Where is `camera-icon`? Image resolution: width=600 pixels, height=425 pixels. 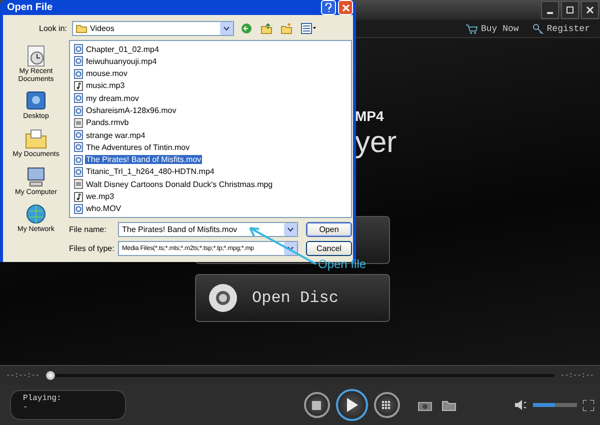
camera-icon is located at coordinates (425, 405).